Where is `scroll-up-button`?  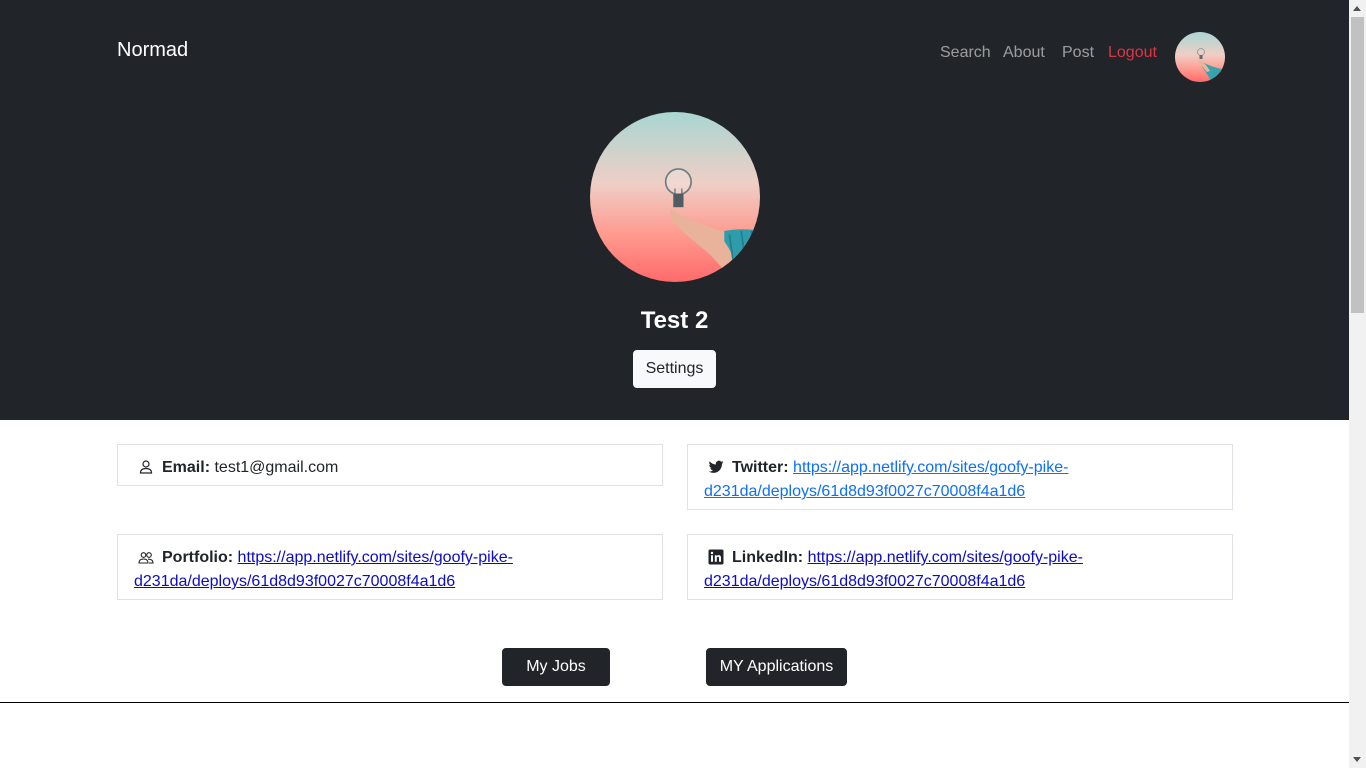
scroll-up-button is located at coordinates (1357, 8).